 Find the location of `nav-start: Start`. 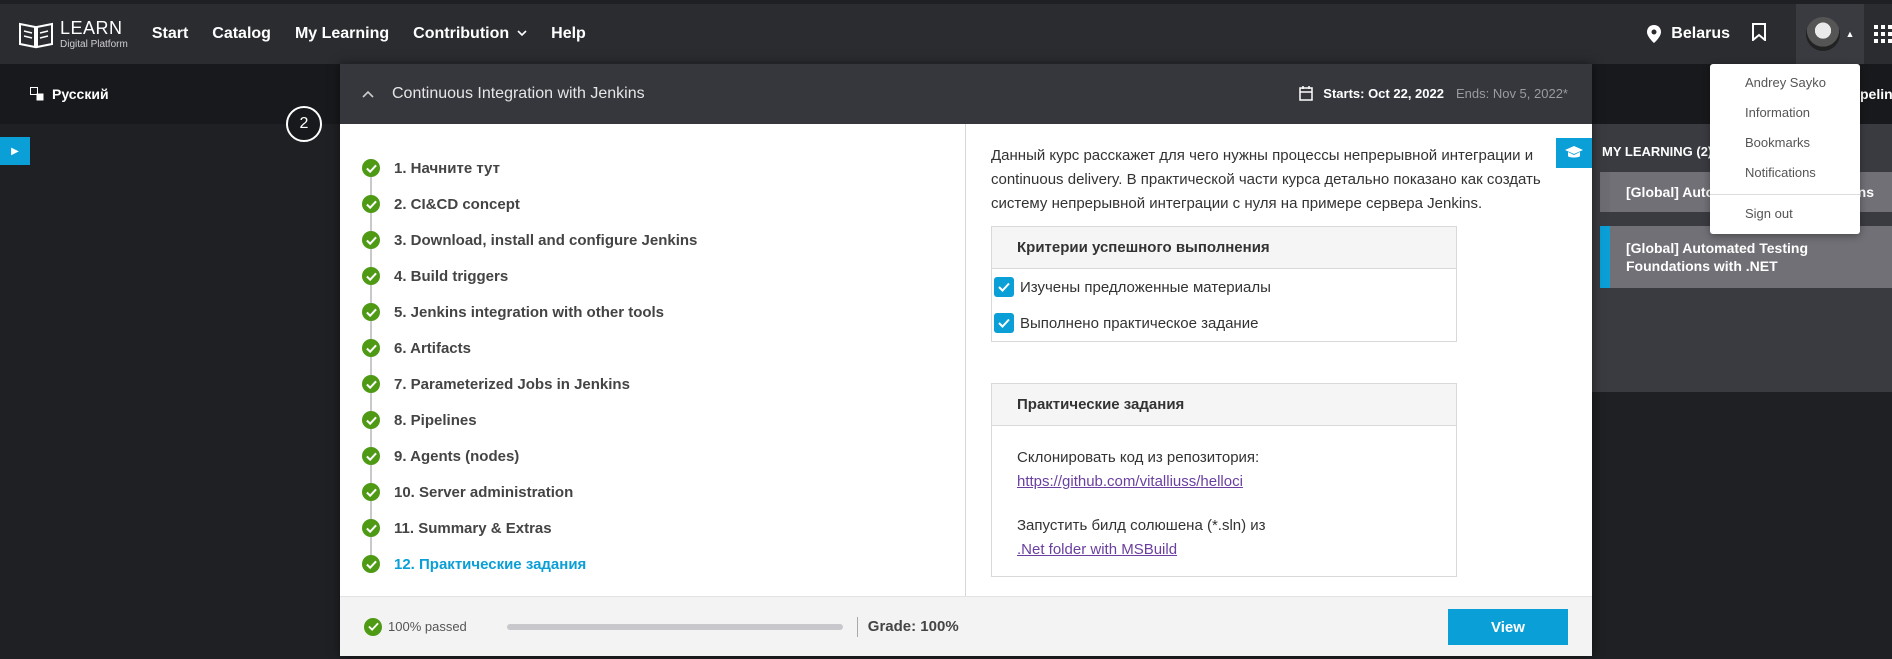

nav-start: Start is located at coordinates (170, 34).